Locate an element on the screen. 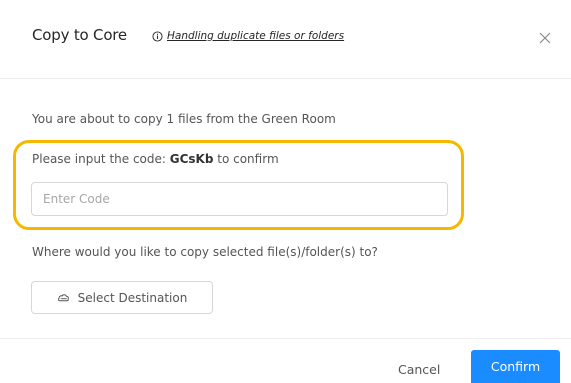 This screenshot has width=571, height=383. help-link-group: Handling duplicate files or folders is located at coordinates (248, 36).